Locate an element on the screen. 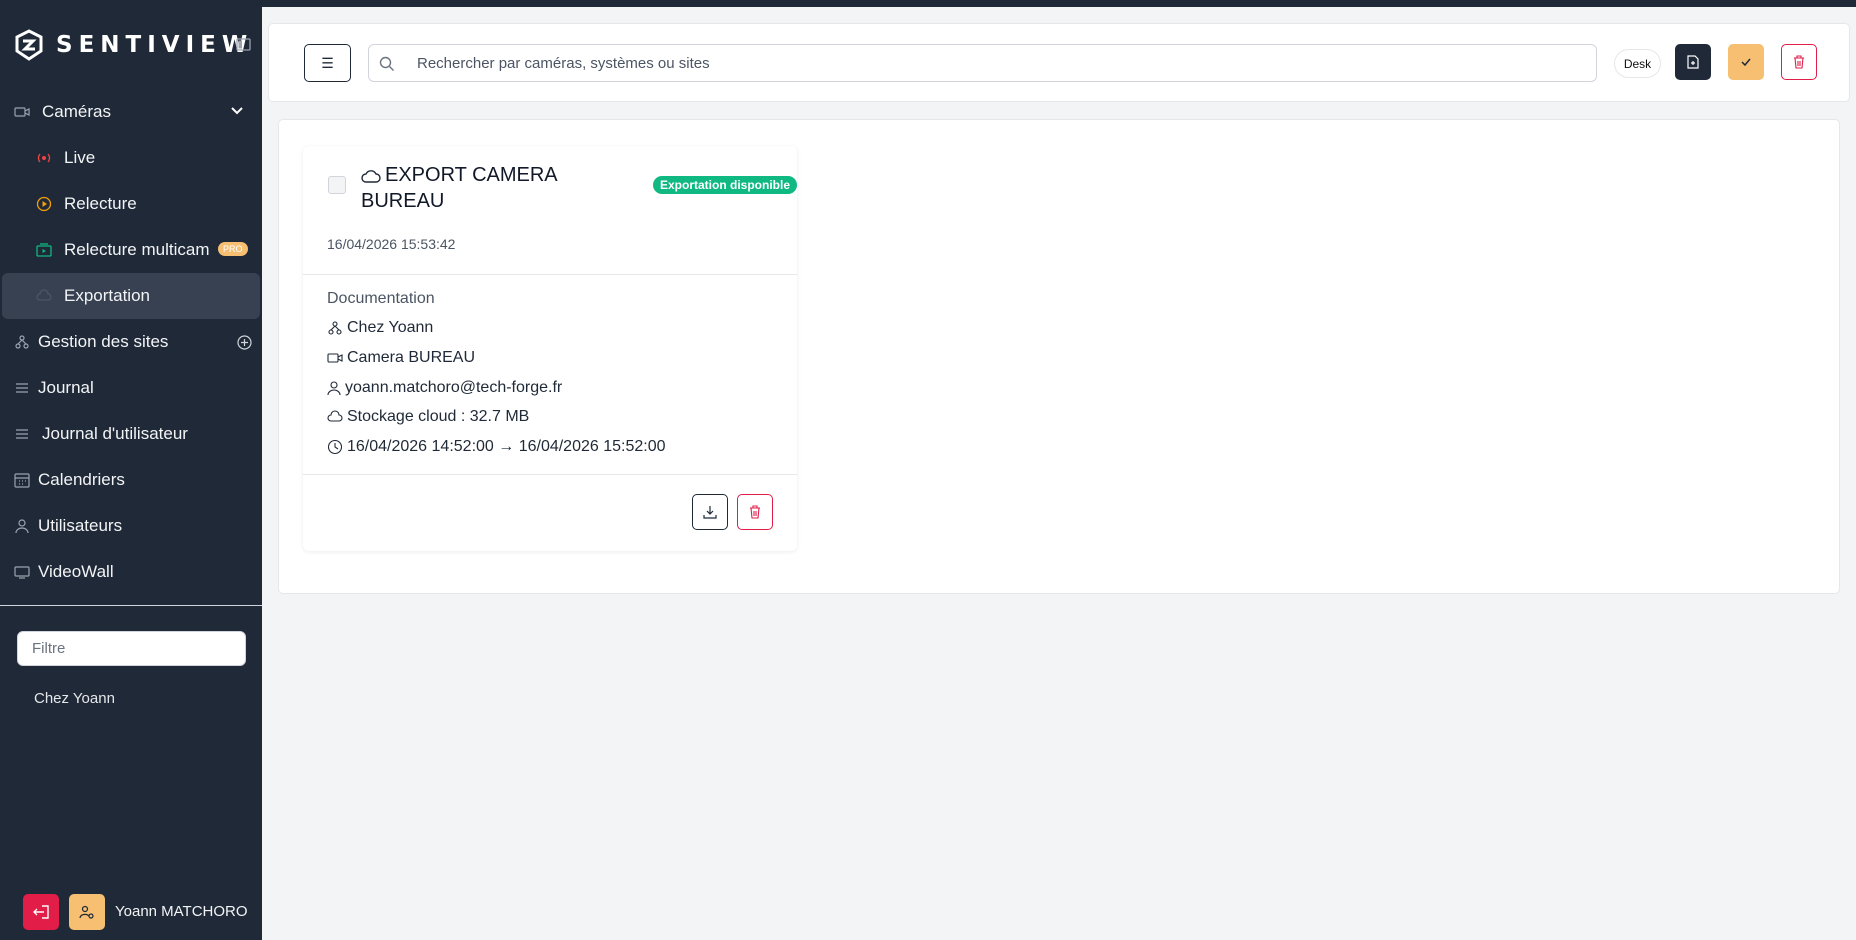 This screenshot has height=940, width=1856. menu-button: ☰ is located at coordinates (327, 63).